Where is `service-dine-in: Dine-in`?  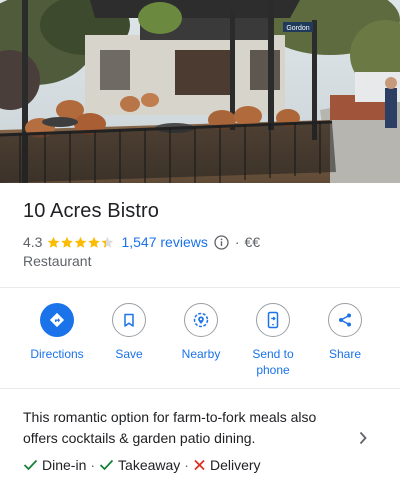
service-dine-in: Dine-in is located at coordinates (54, 465).